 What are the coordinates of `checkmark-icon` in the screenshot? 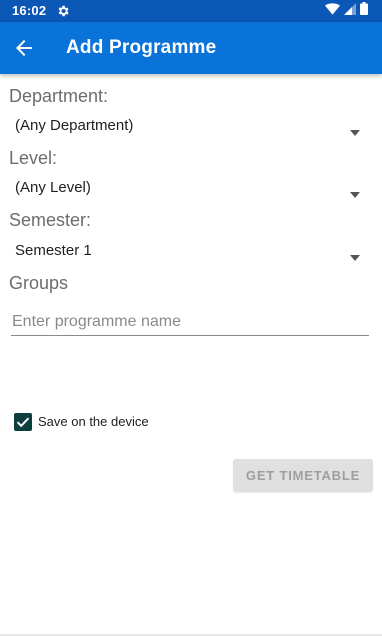 It's located at (23, 422).